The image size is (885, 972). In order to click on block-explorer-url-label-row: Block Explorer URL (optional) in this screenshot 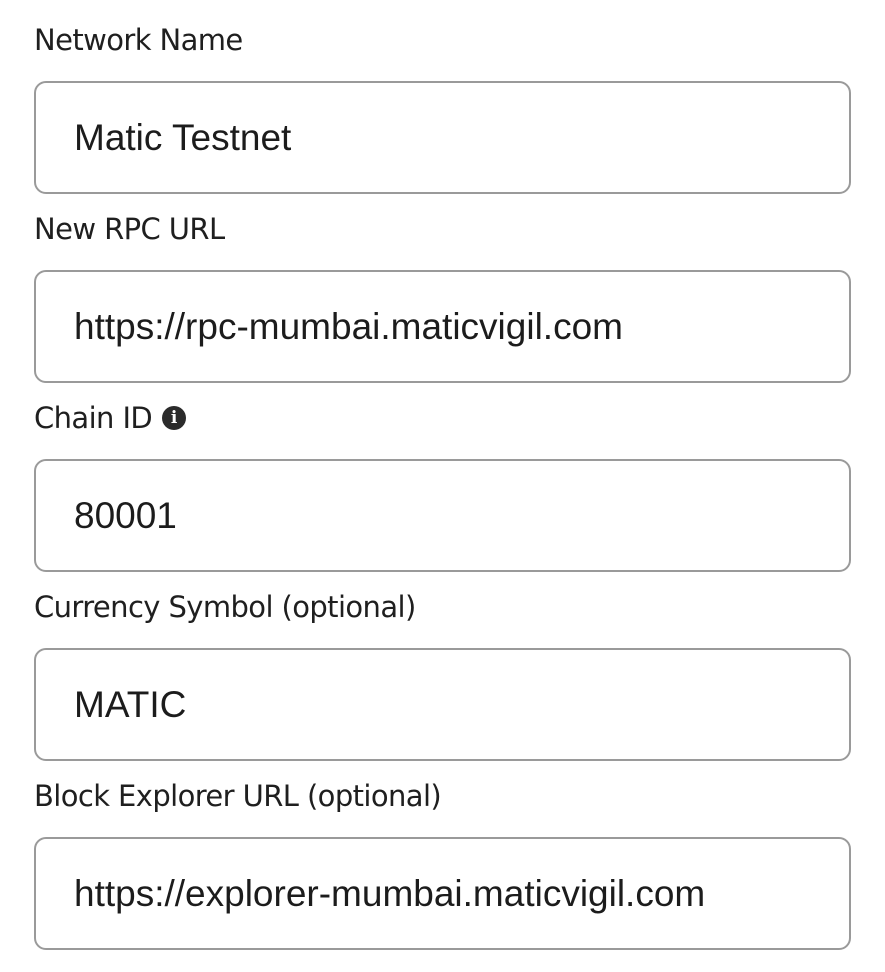, I will do `click(238, 796)`.